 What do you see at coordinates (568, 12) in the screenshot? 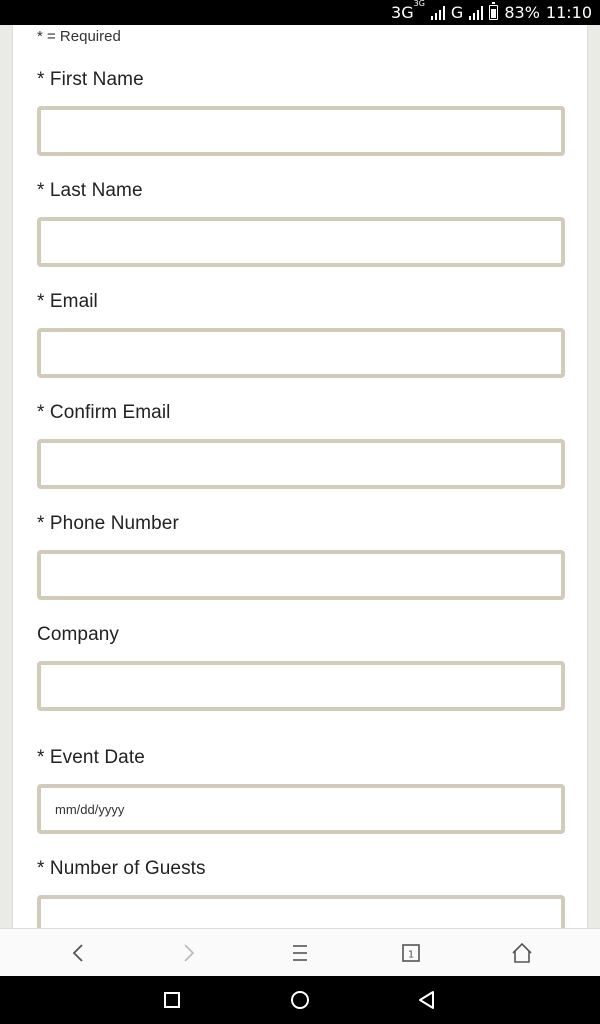
I see `clock: 11:10` at bounding box center [568, 12].